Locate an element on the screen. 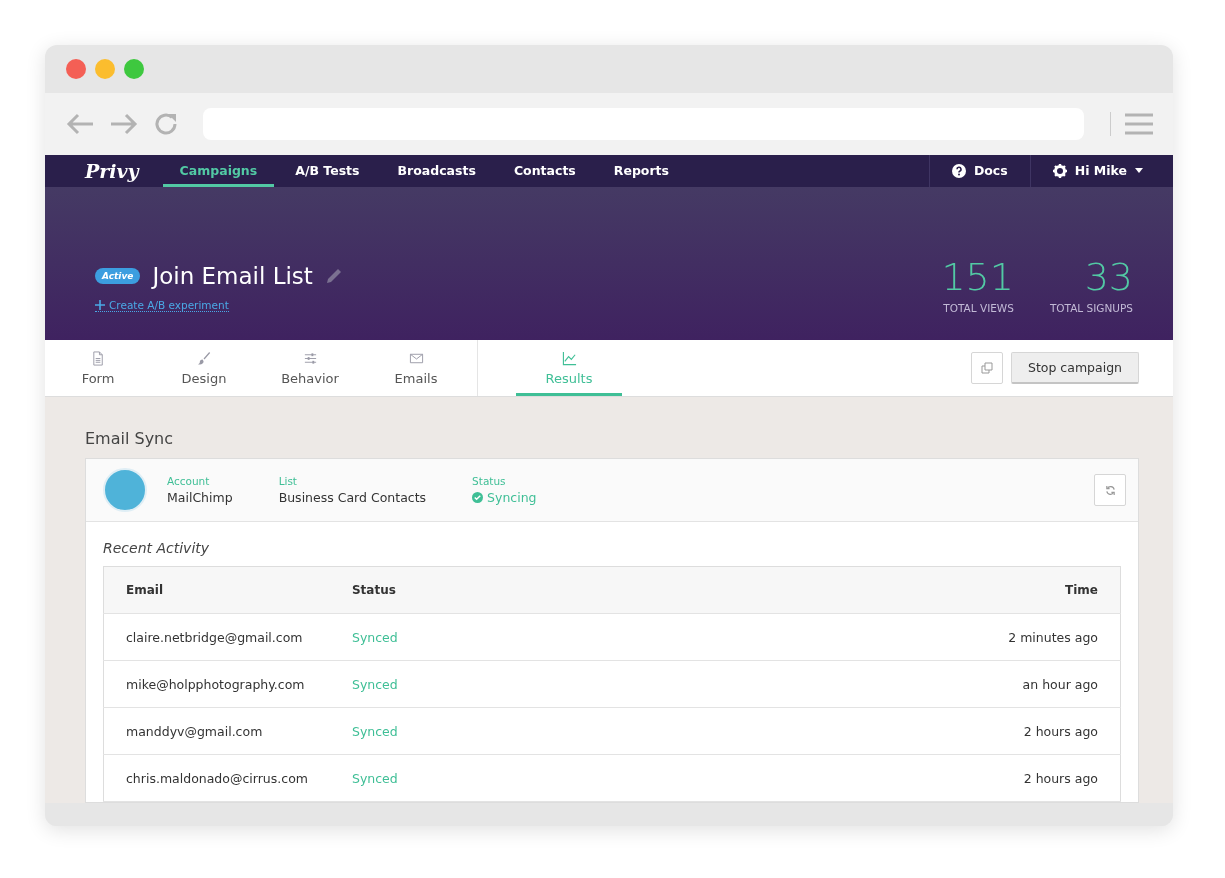  editor-tab: Design is located at coordinates (204, 368).